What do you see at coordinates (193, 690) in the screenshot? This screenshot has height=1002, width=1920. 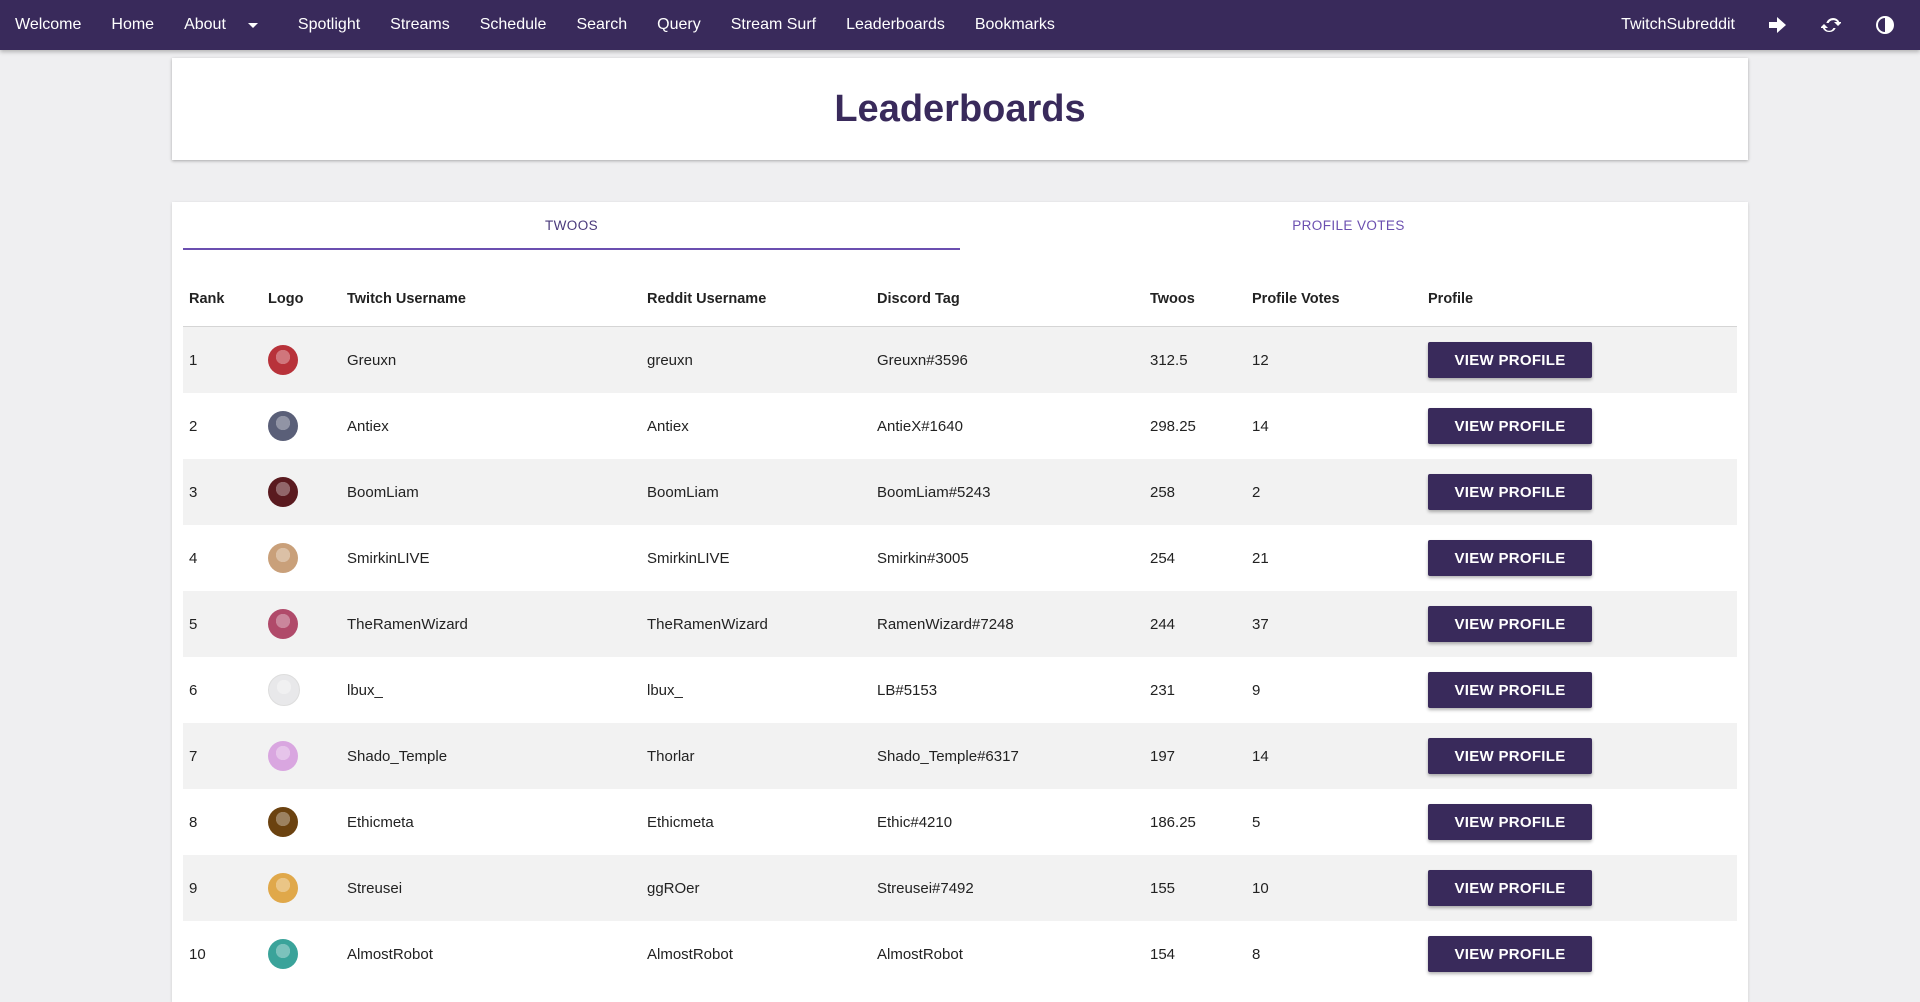 I see `rank-cell: 6` at bounding box center [193, 690].